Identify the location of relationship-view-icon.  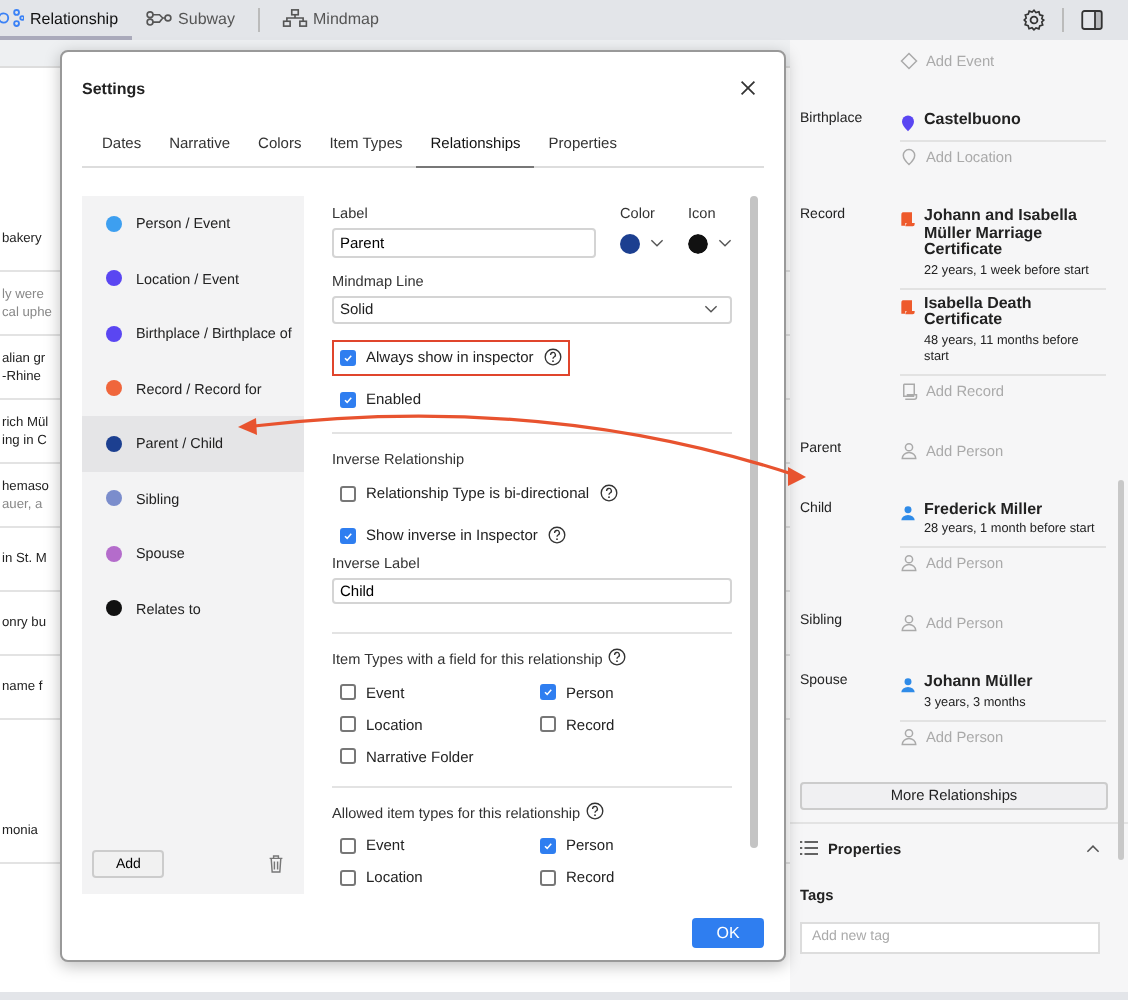
(12, 18).